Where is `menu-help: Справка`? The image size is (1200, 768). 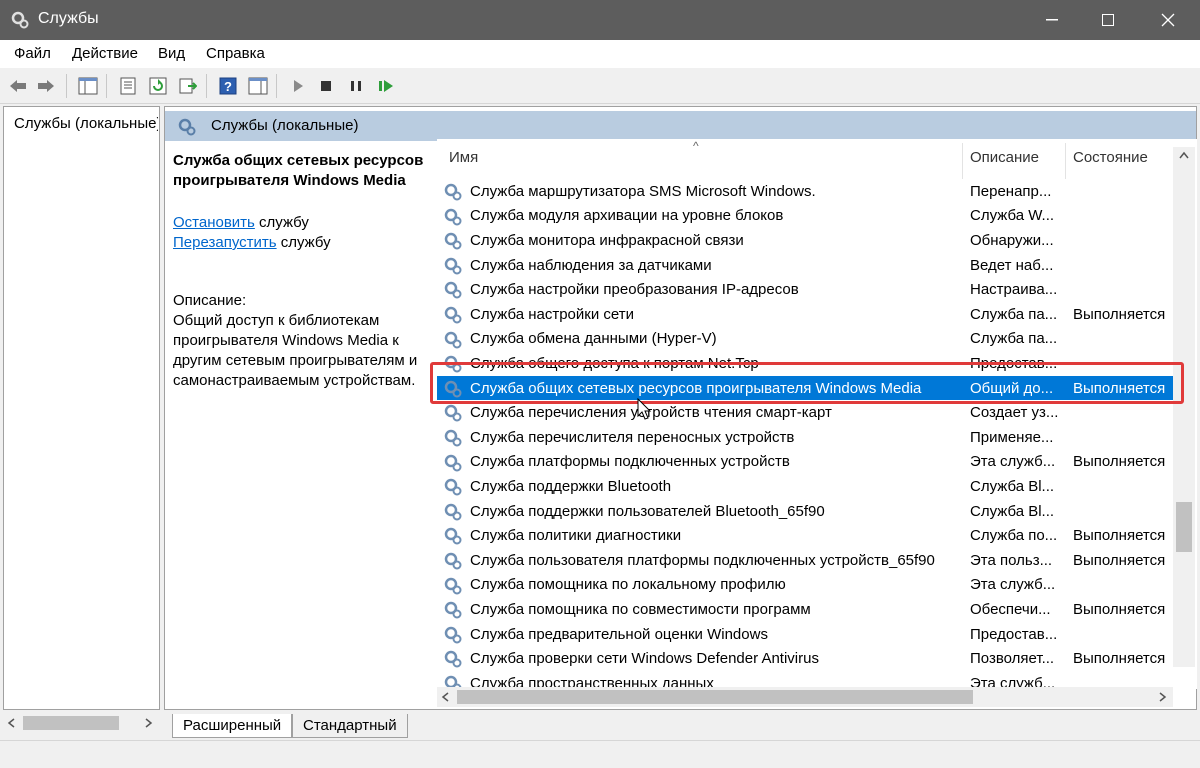 menu-help: Справка is located at coordinates (235, 53).